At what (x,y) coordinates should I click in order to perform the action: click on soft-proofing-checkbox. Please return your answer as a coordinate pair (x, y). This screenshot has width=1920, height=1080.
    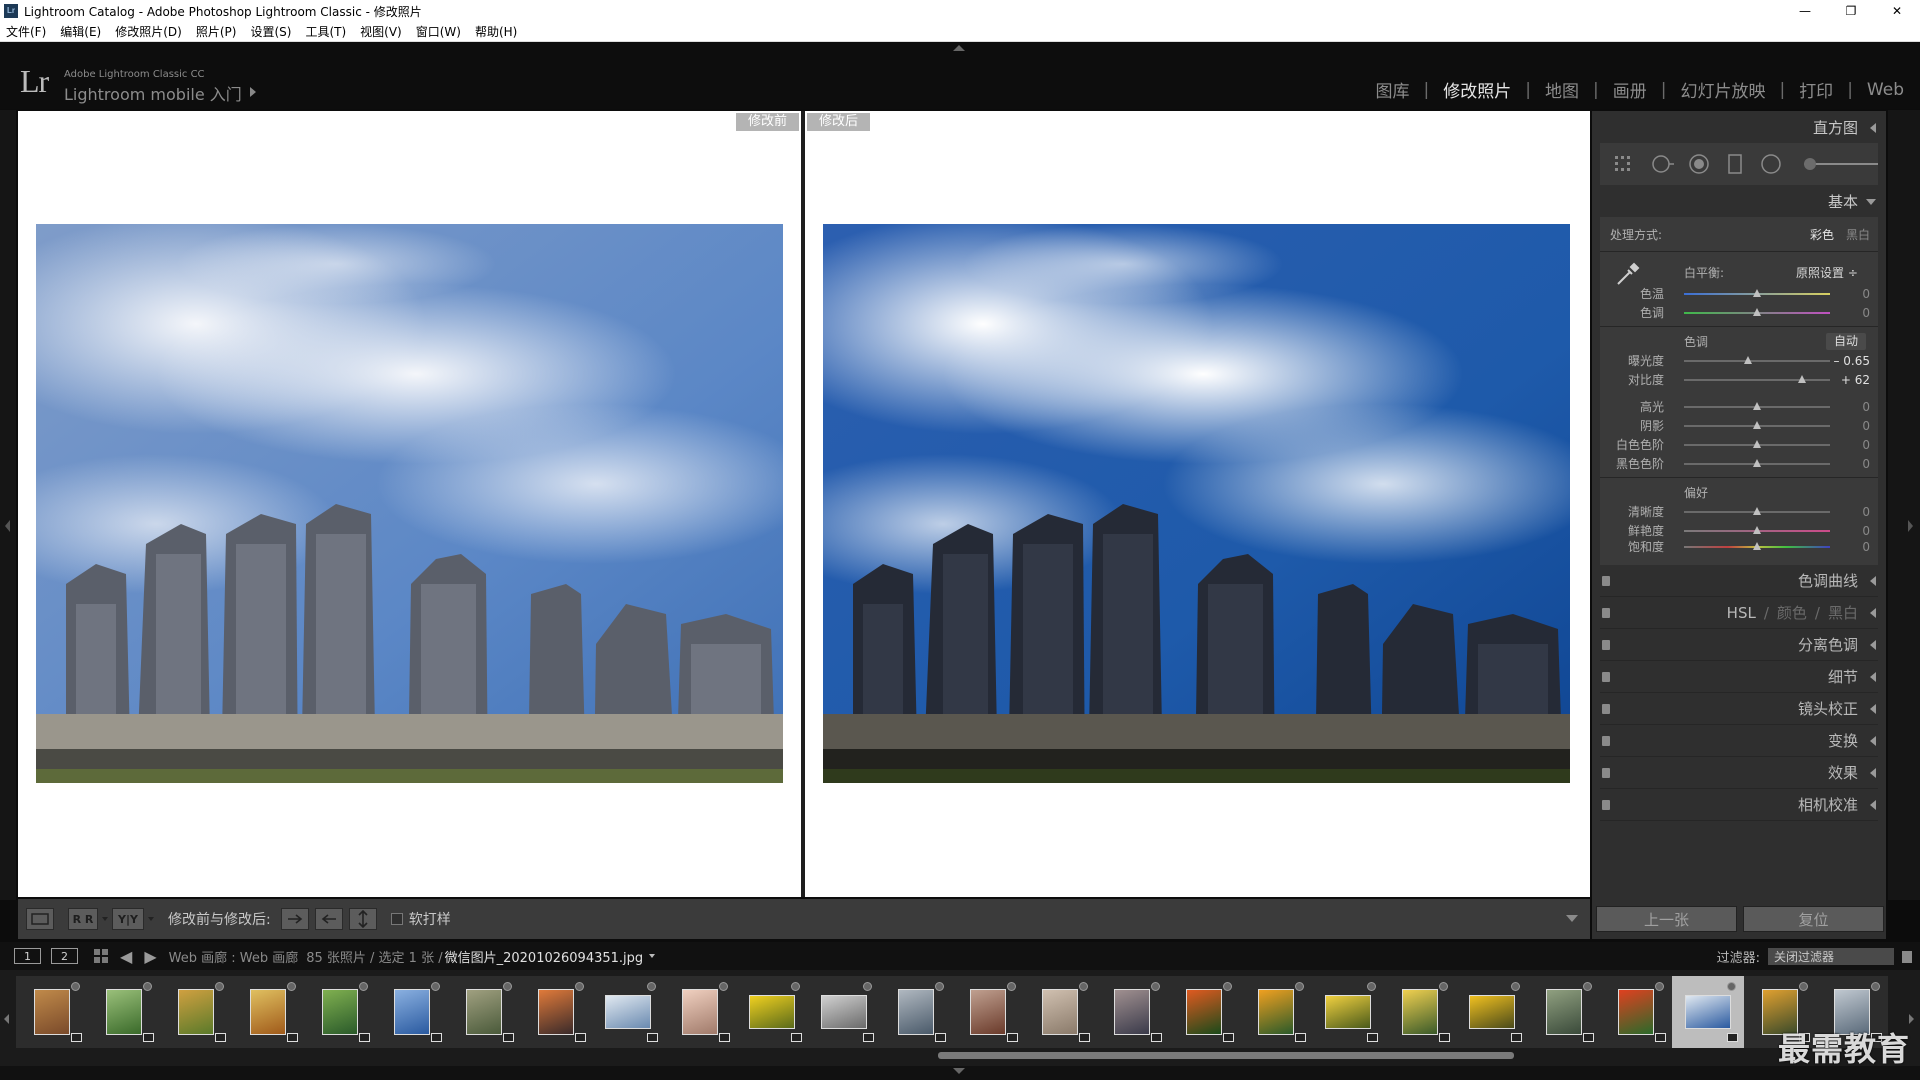
    Looking at the image, I should click on (396, 919).